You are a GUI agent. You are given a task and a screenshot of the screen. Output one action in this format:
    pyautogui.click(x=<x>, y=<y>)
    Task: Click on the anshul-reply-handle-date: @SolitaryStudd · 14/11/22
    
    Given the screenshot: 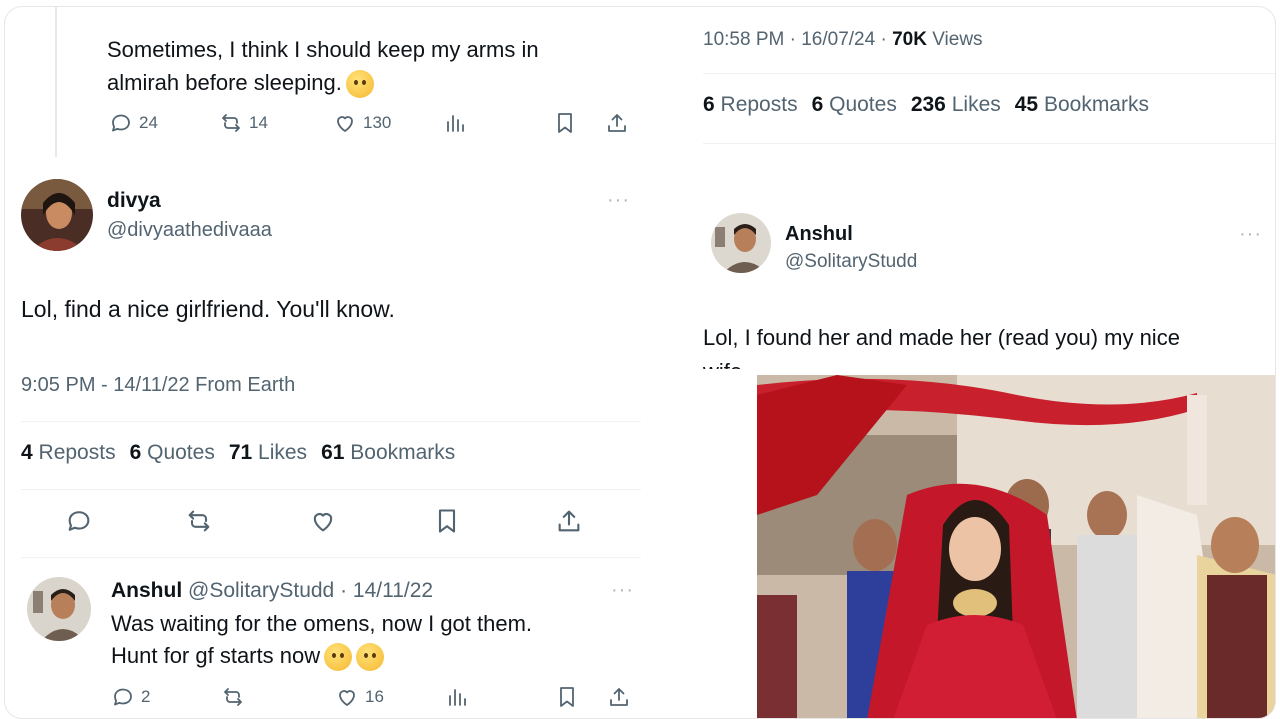 What is the action you would take?
    pyautogui.click(x=310, y=590)
    